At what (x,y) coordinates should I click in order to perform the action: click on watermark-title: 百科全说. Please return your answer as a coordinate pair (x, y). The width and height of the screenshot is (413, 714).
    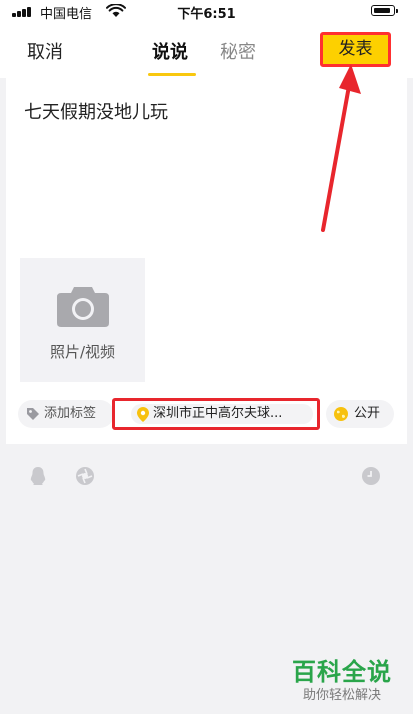
    Looking at the image, I should click on (342, 672).